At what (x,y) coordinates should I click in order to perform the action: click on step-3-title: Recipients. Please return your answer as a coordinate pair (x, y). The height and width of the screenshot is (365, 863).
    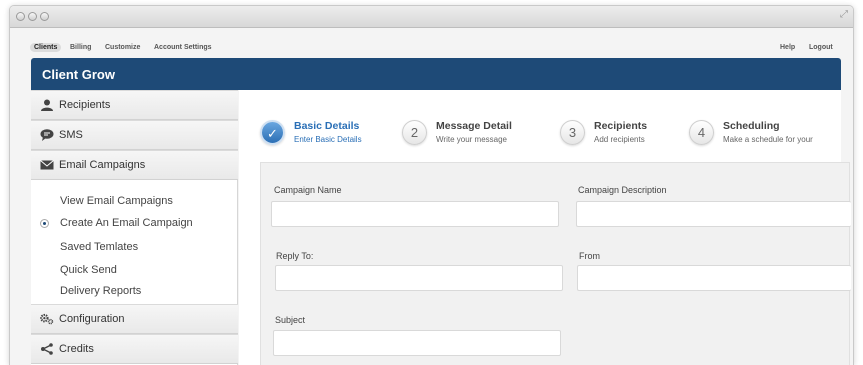
    Looking at the image, I should click on (620, 126).